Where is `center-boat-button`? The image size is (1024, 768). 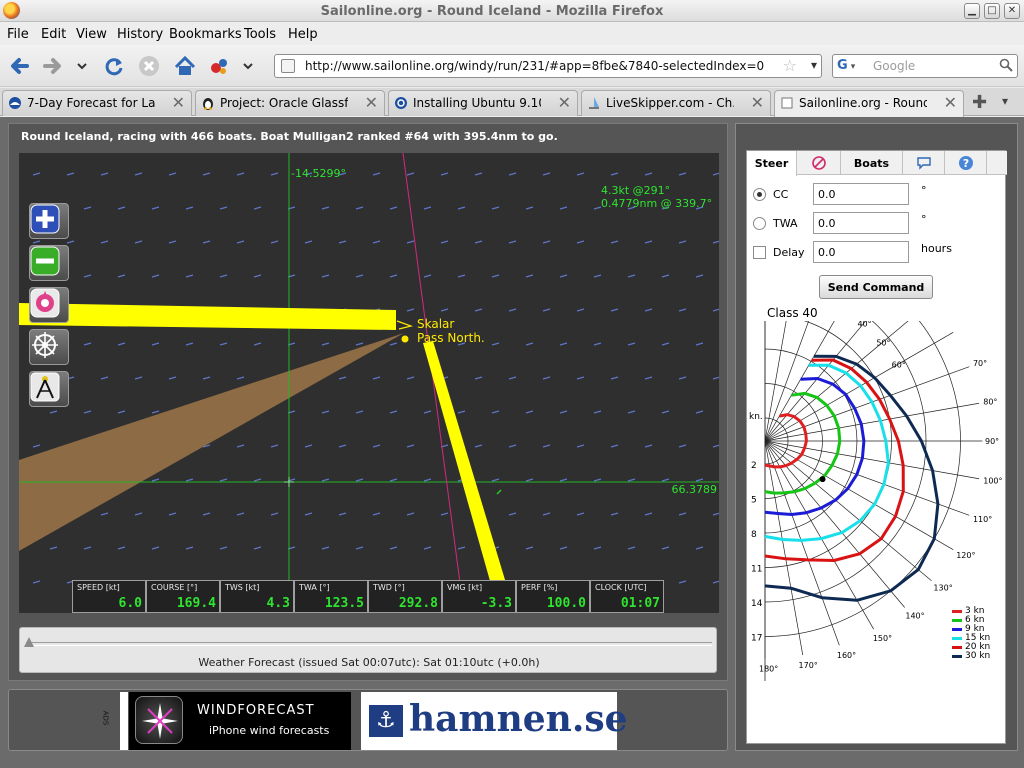 center-boat-button is located at coordinates (49, 305).